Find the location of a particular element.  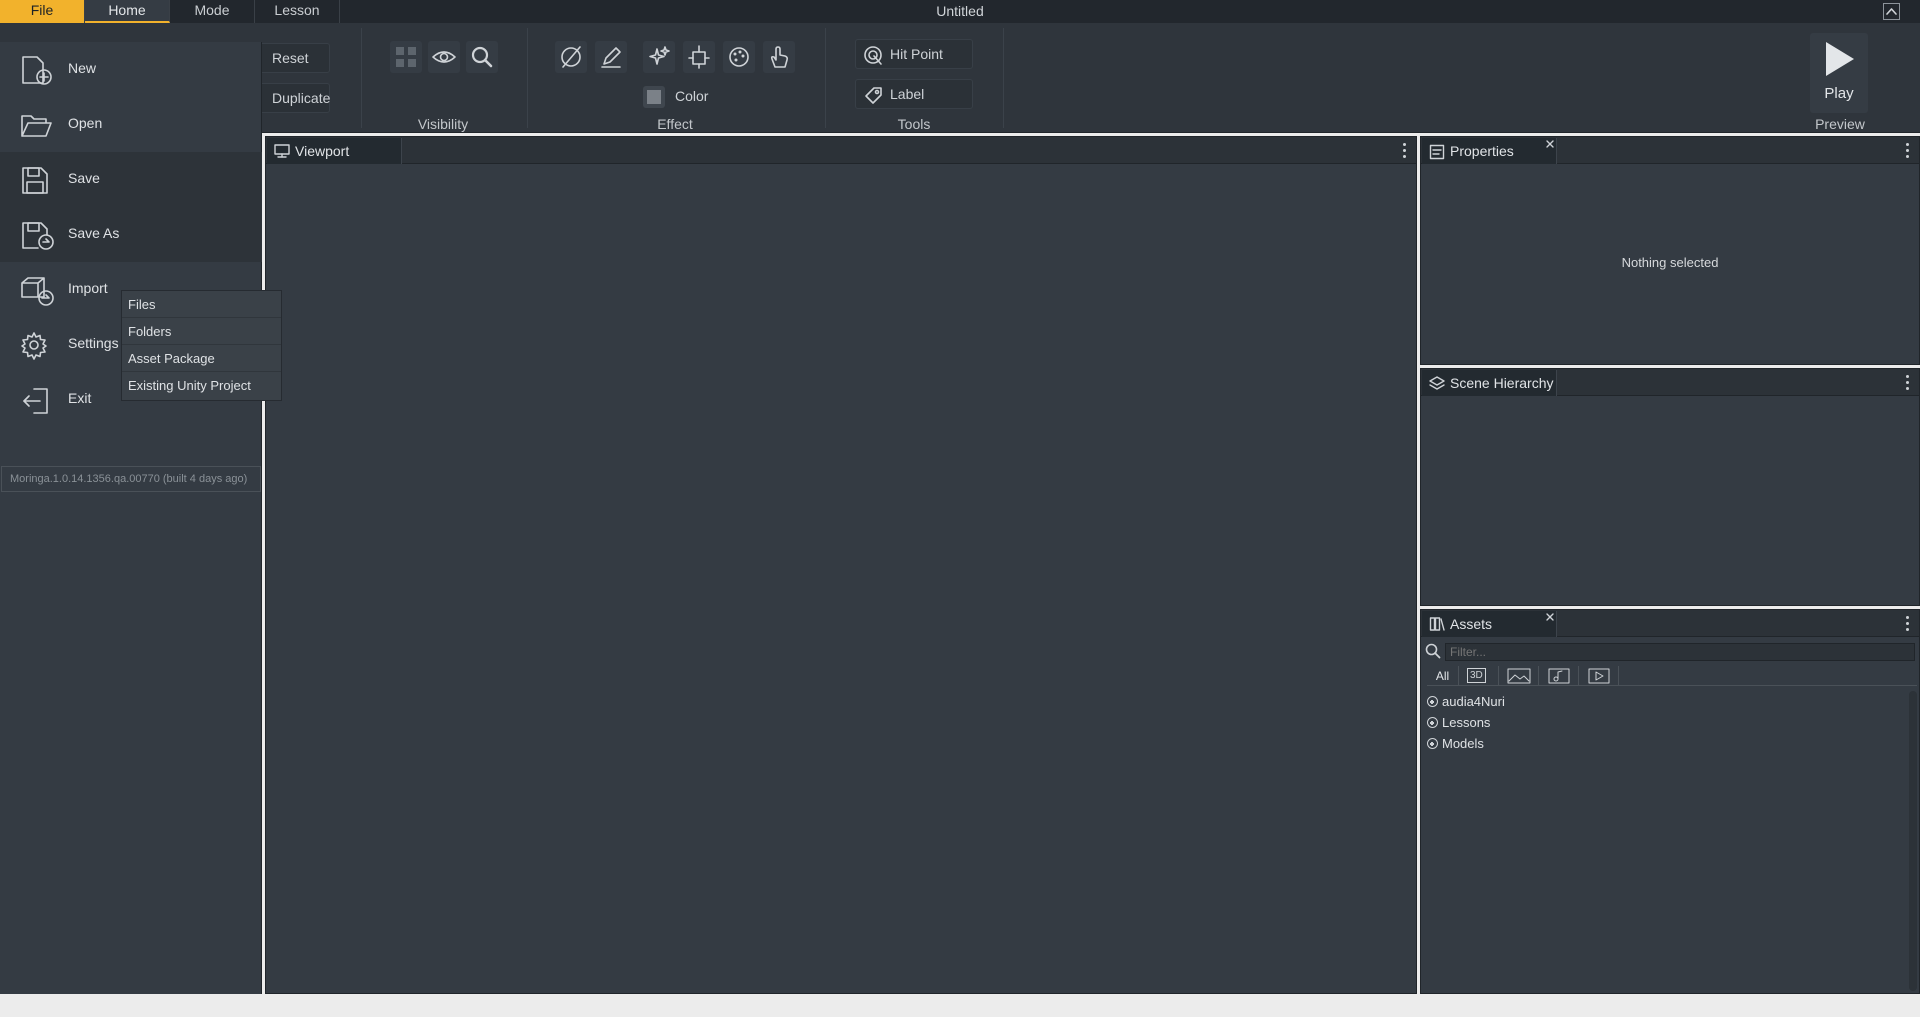

duplicate-label: Duplicate is located at coordinates (301, 98).